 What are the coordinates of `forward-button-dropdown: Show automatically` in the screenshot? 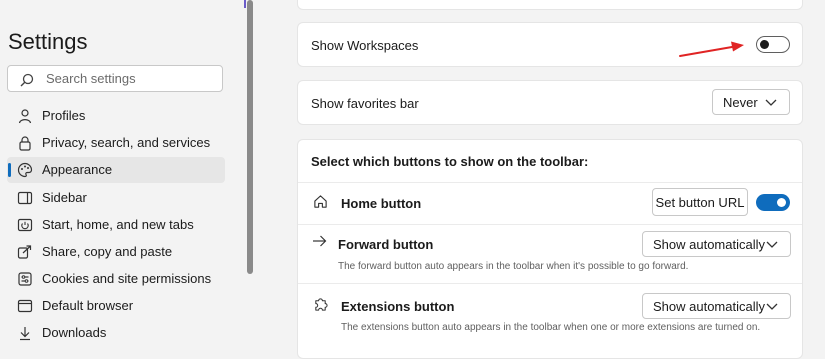 It's located at (716, 244).